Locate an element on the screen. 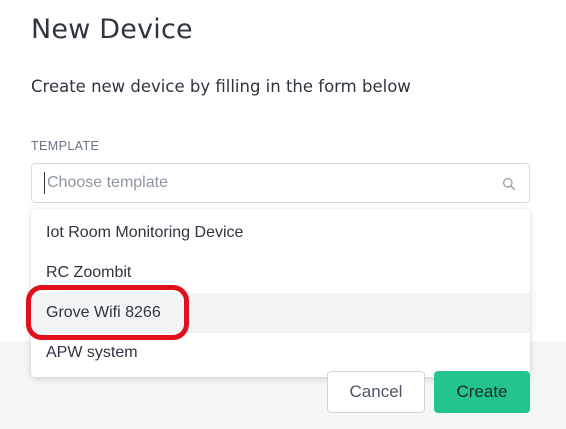  template-field-label: TEMPLATE is located at coordinates (65, 146).